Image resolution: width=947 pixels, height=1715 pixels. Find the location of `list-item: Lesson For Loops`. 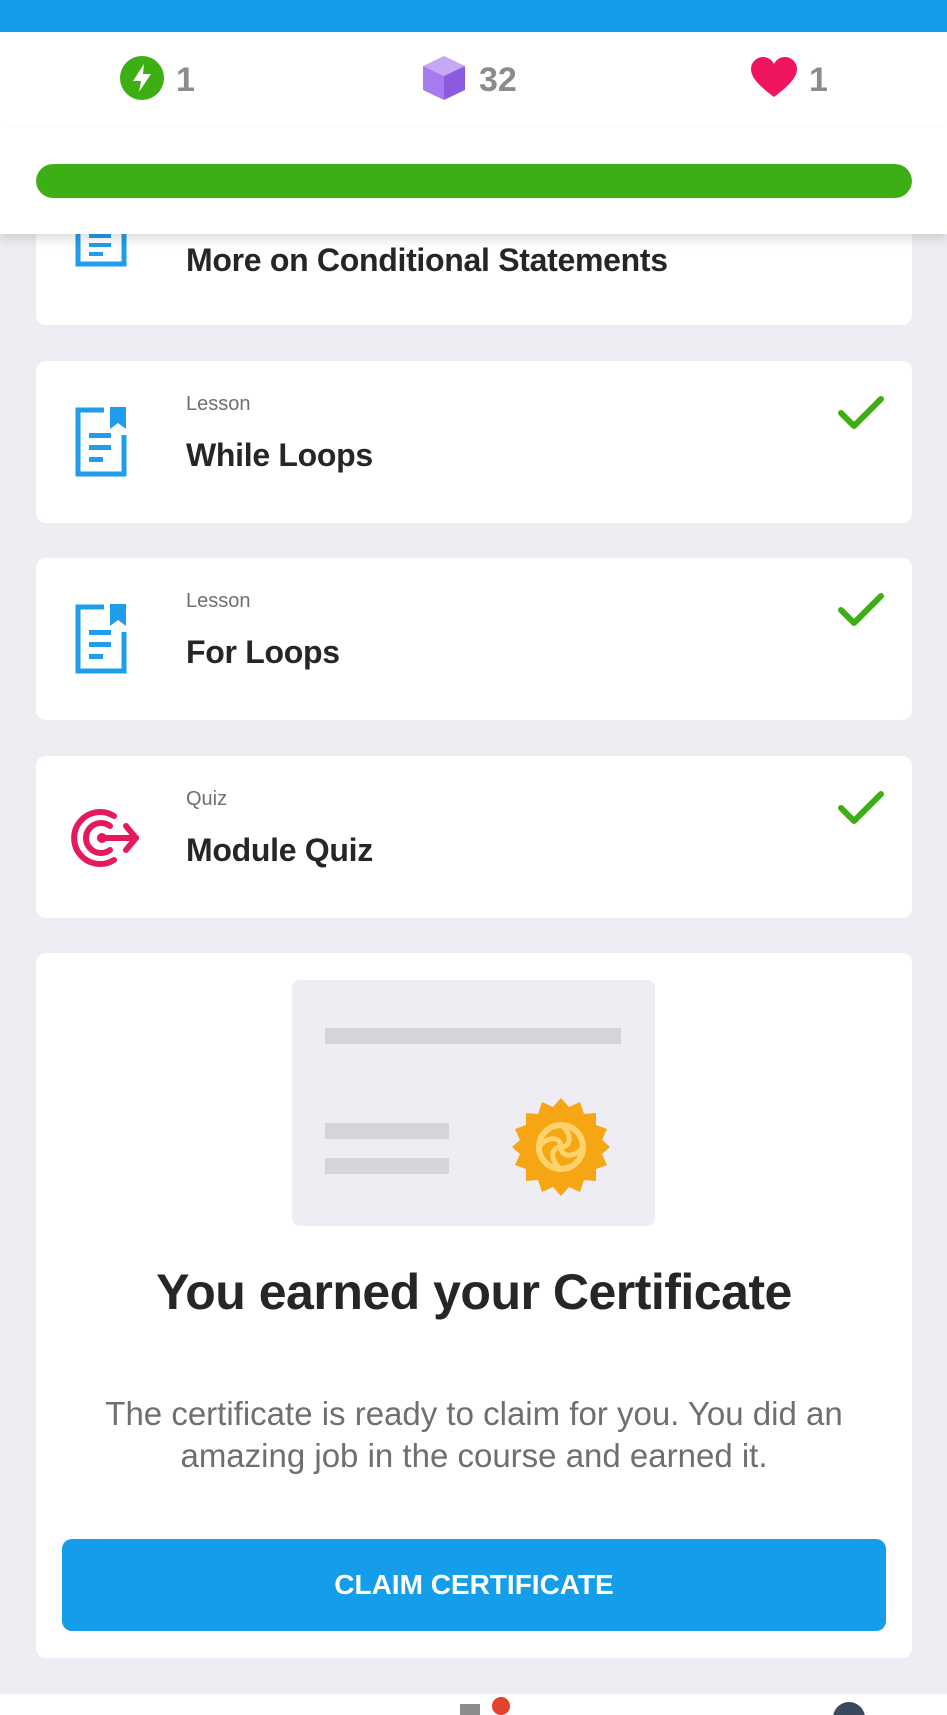

list-item: Lesson For Loops is located at coordinates (474, 639).